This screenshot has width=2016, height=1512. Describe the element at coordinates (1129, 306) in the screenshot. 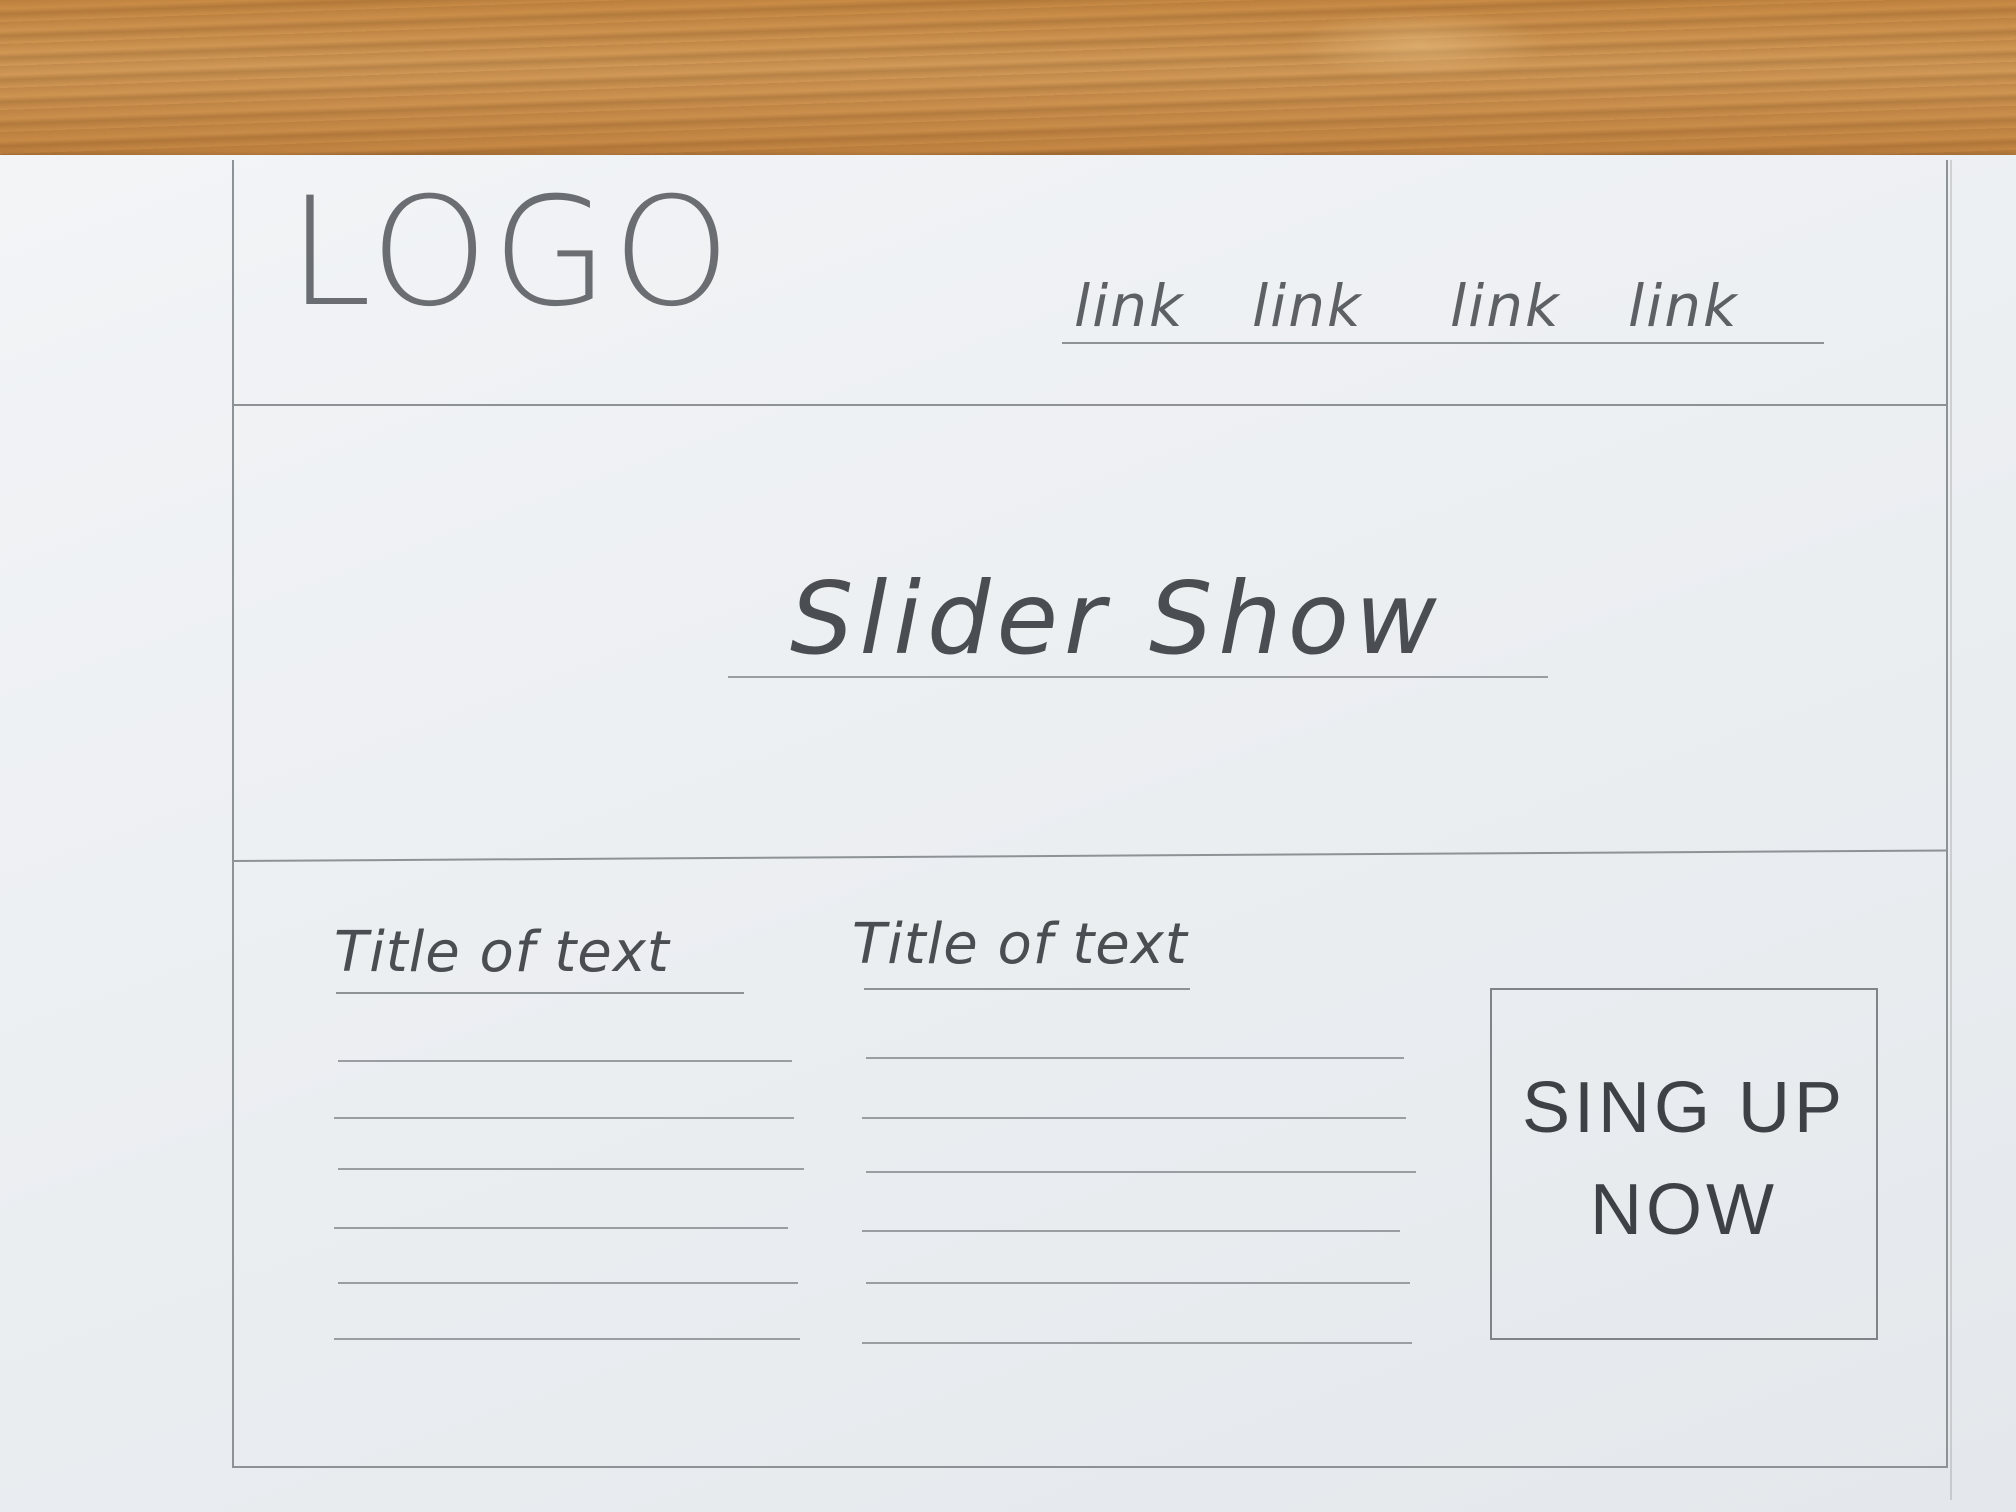

I see `nav-link-1: link` at that location.